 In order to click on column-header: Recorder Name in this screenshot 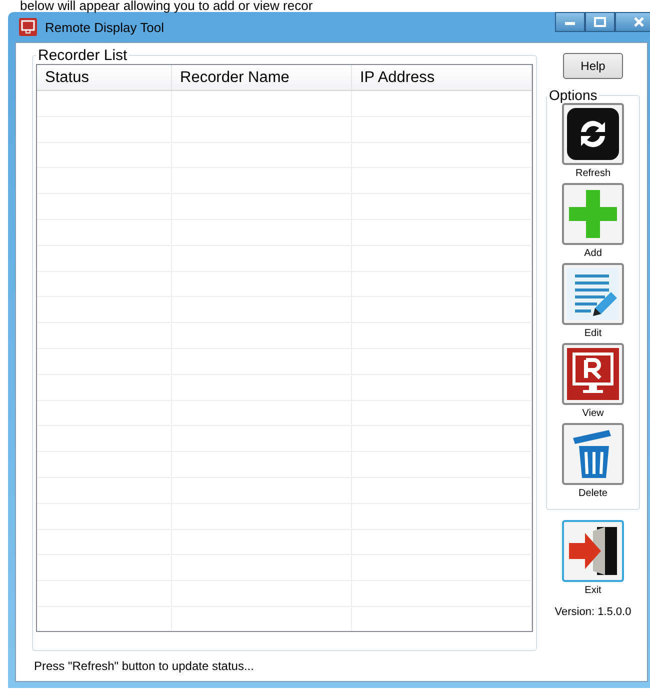, I will do `click(262, 77)`.